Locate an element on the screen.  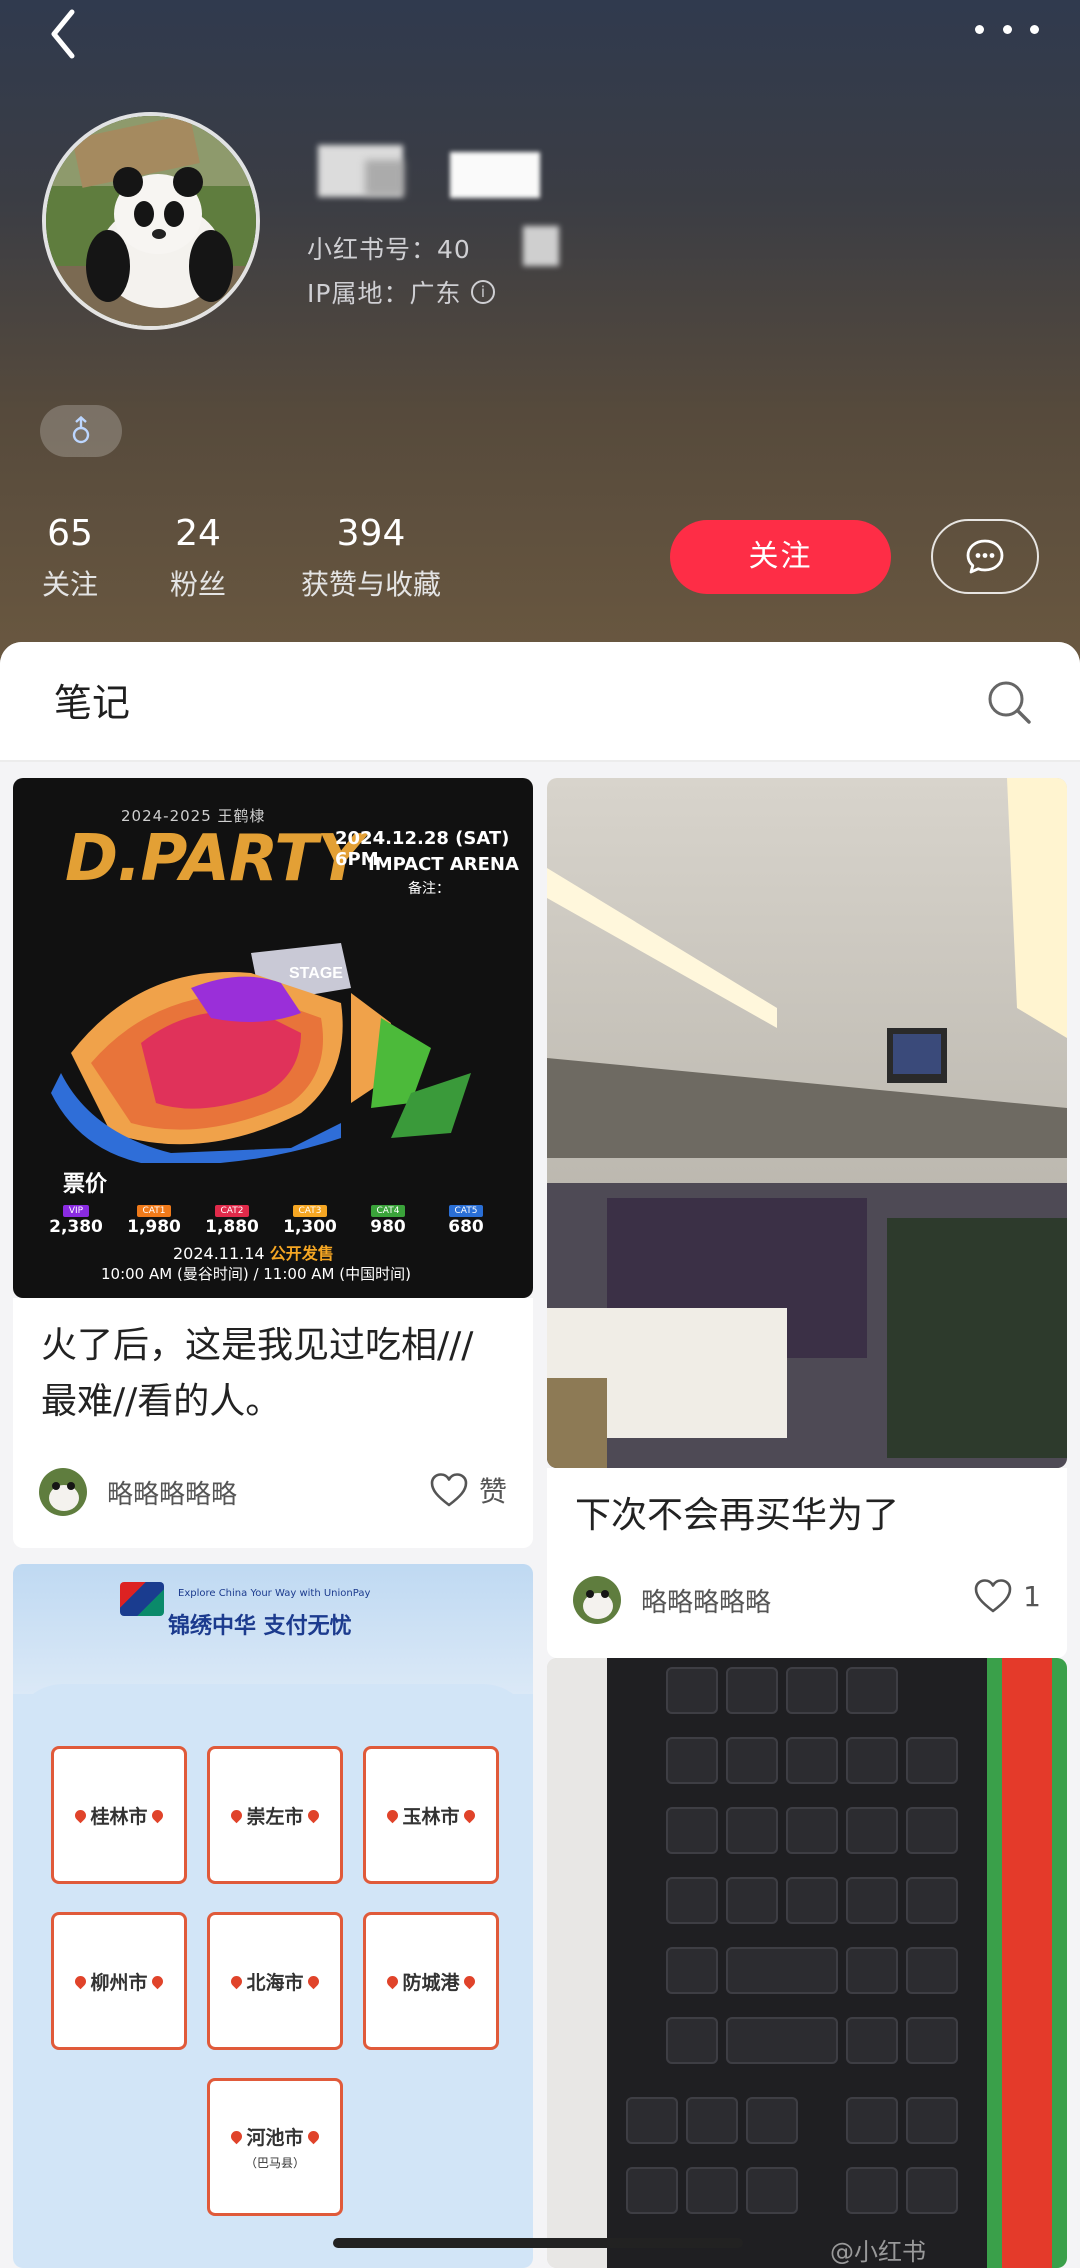
note-card: 下次不会再买华为了 is located at coordinates (807, 1123).